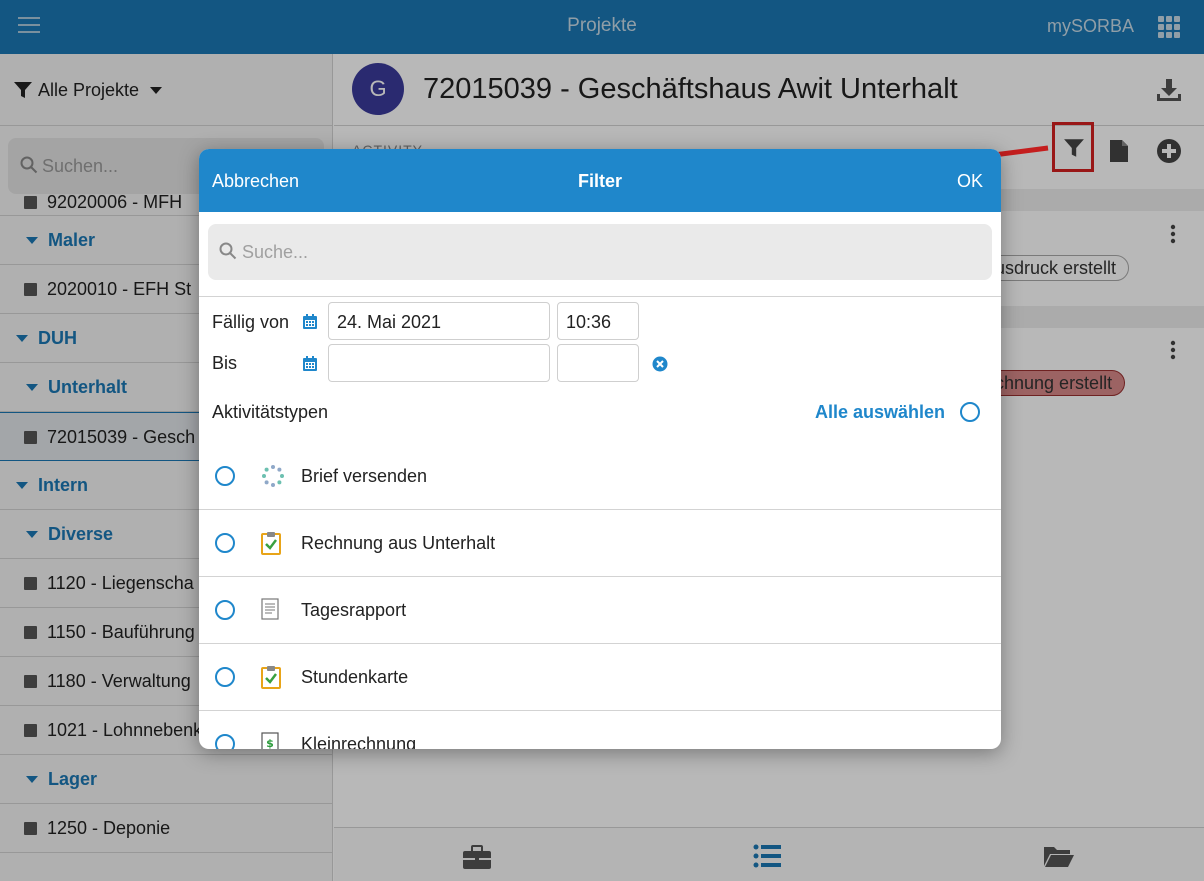 The image size is (1204, 881). I want to click on invoice-dollar-icon: $, so click(270, 740).